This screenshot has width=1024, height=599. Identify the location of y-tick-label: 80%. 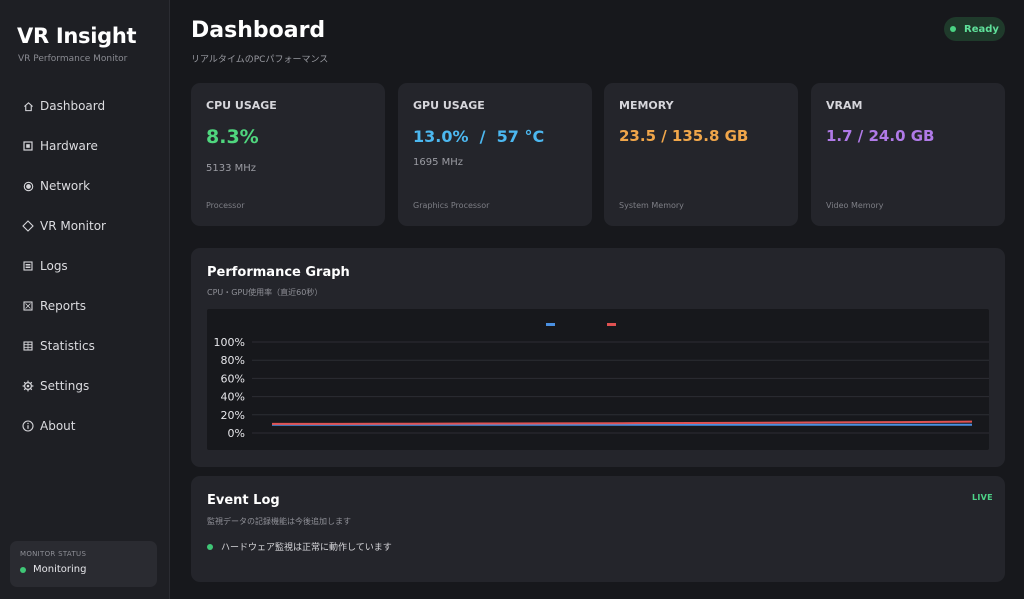
(233, 360).